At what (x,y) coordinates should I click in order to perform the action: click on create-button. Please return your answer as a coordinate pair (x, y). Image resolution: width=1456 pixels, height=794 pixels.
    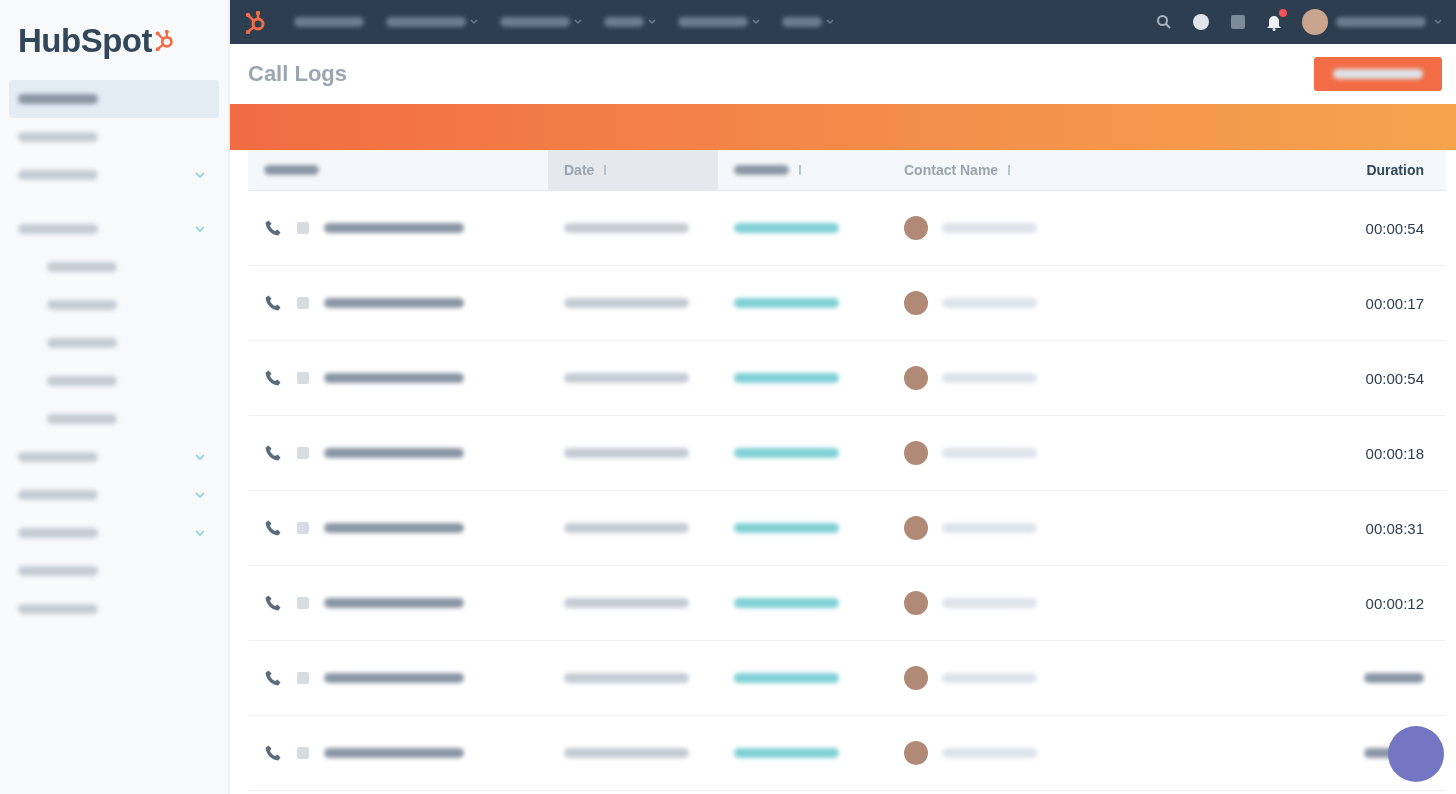
    Looking at the image, I should click on (1378, 74).